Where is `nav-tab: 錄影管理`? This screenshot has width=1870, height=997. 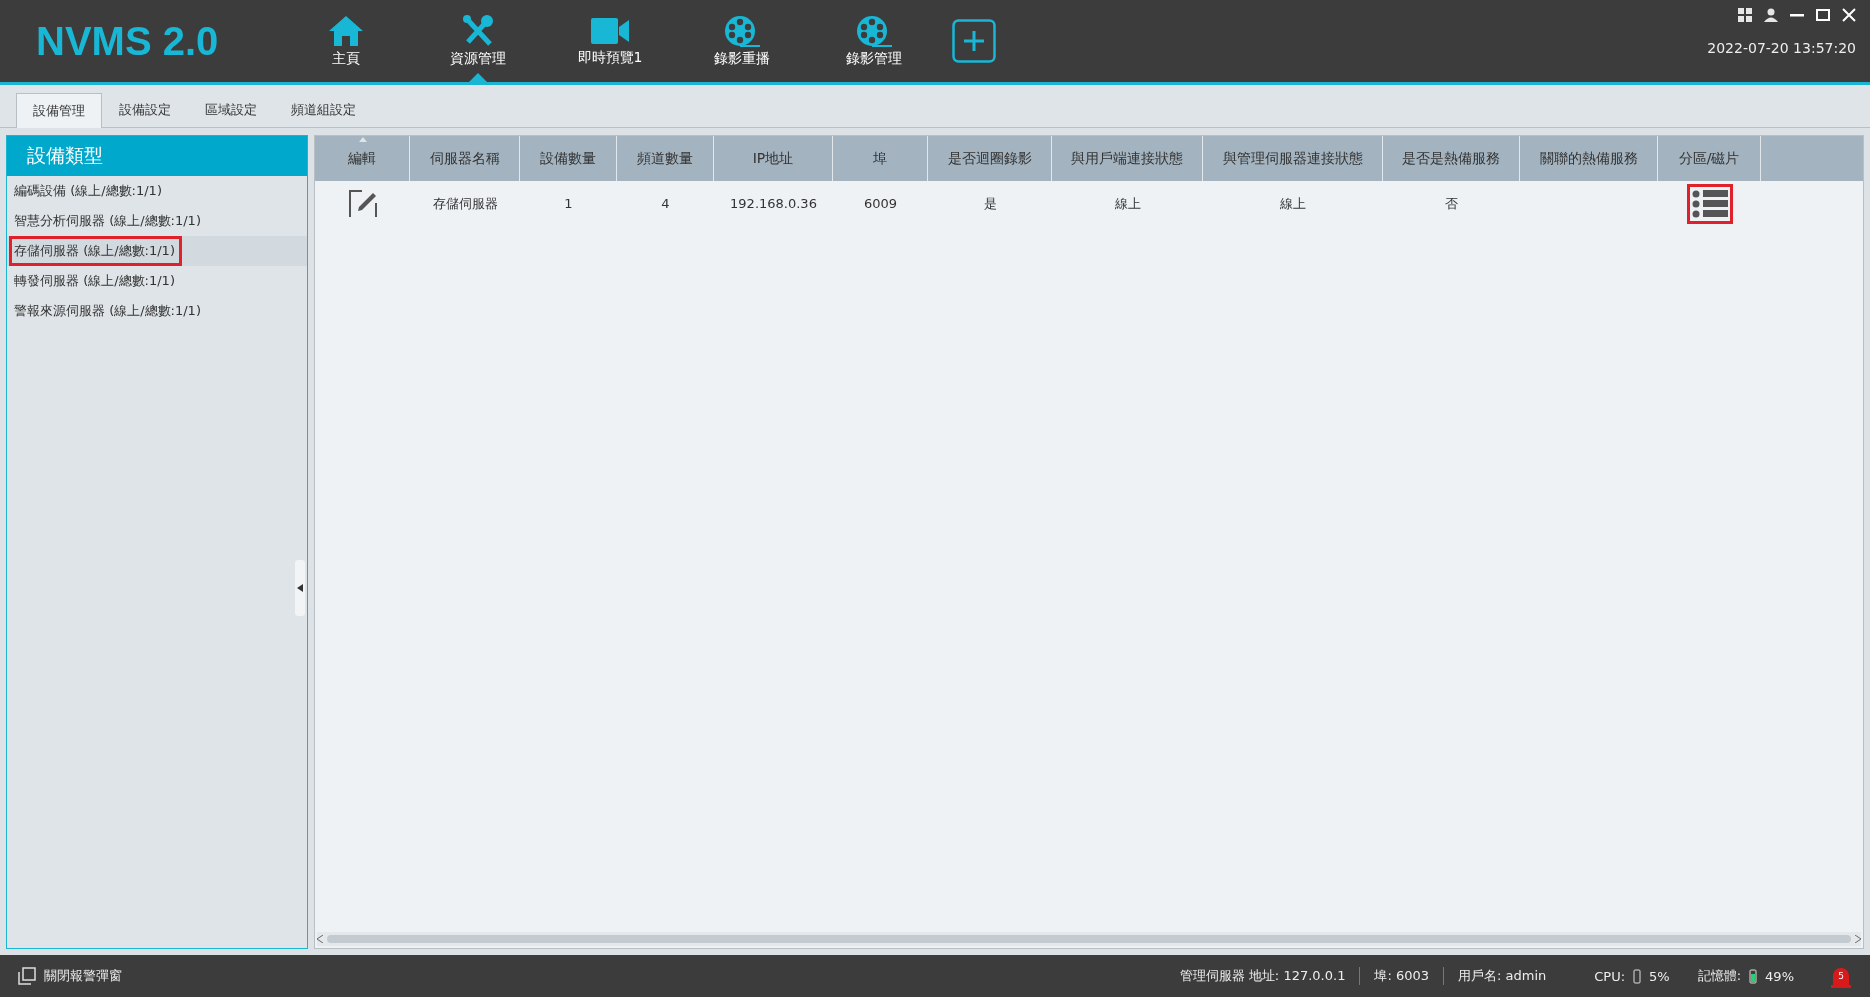
nav-tab: 錄影管理 is located at coordinates (874, 41).